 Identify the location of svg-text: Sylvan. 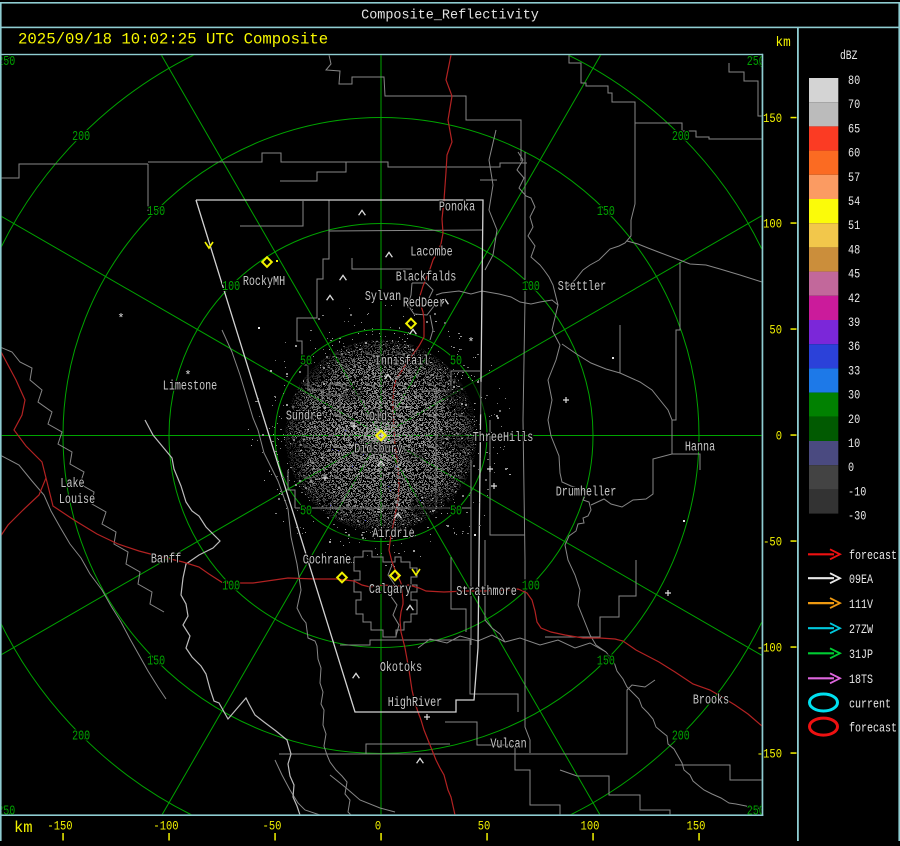
(383, 297).